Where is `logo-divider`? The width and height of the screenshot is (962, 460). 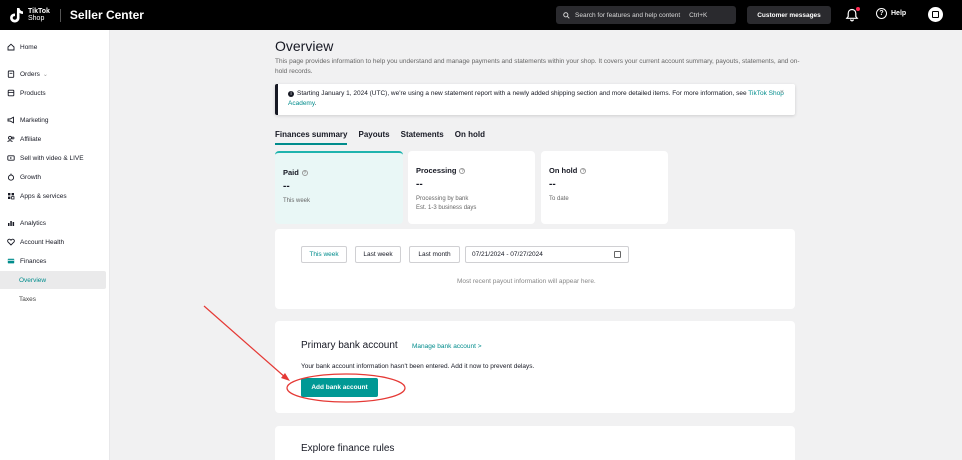 logo-divider is located at coordinates (60, 15).